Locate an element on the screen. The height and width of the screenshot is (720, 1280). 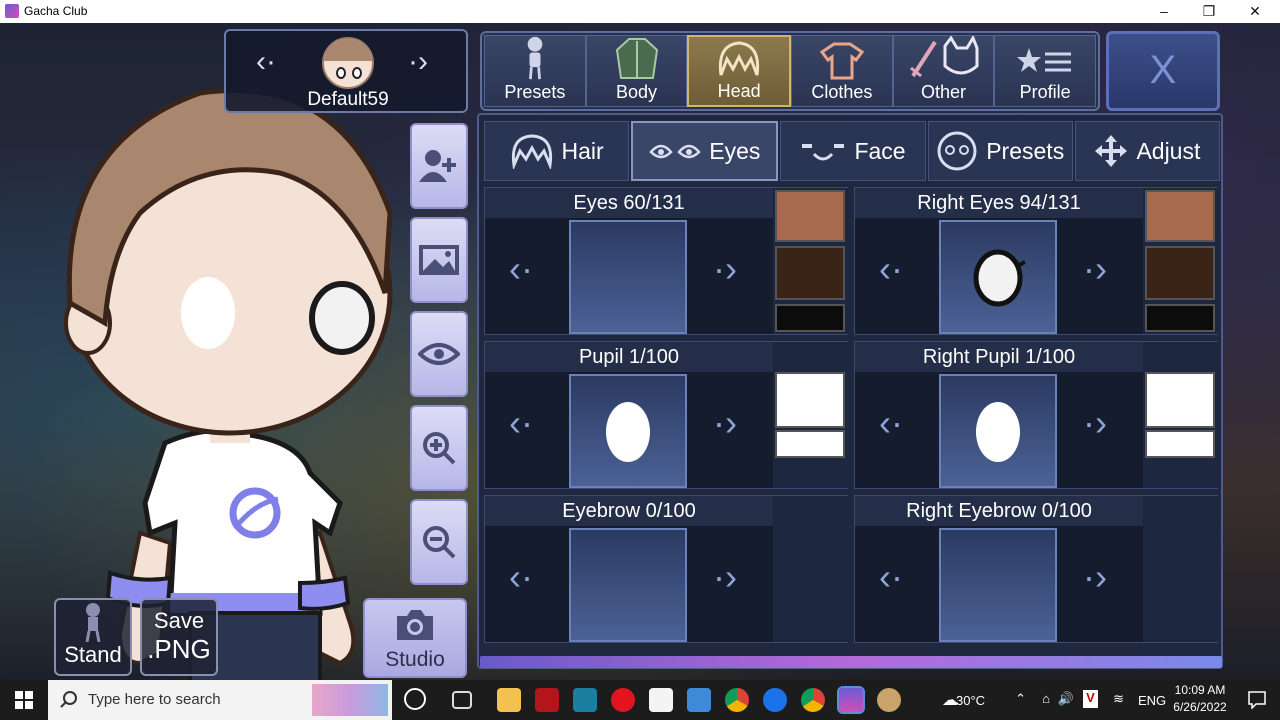
close-panel-button: X is located at coordinates (1163, 71).